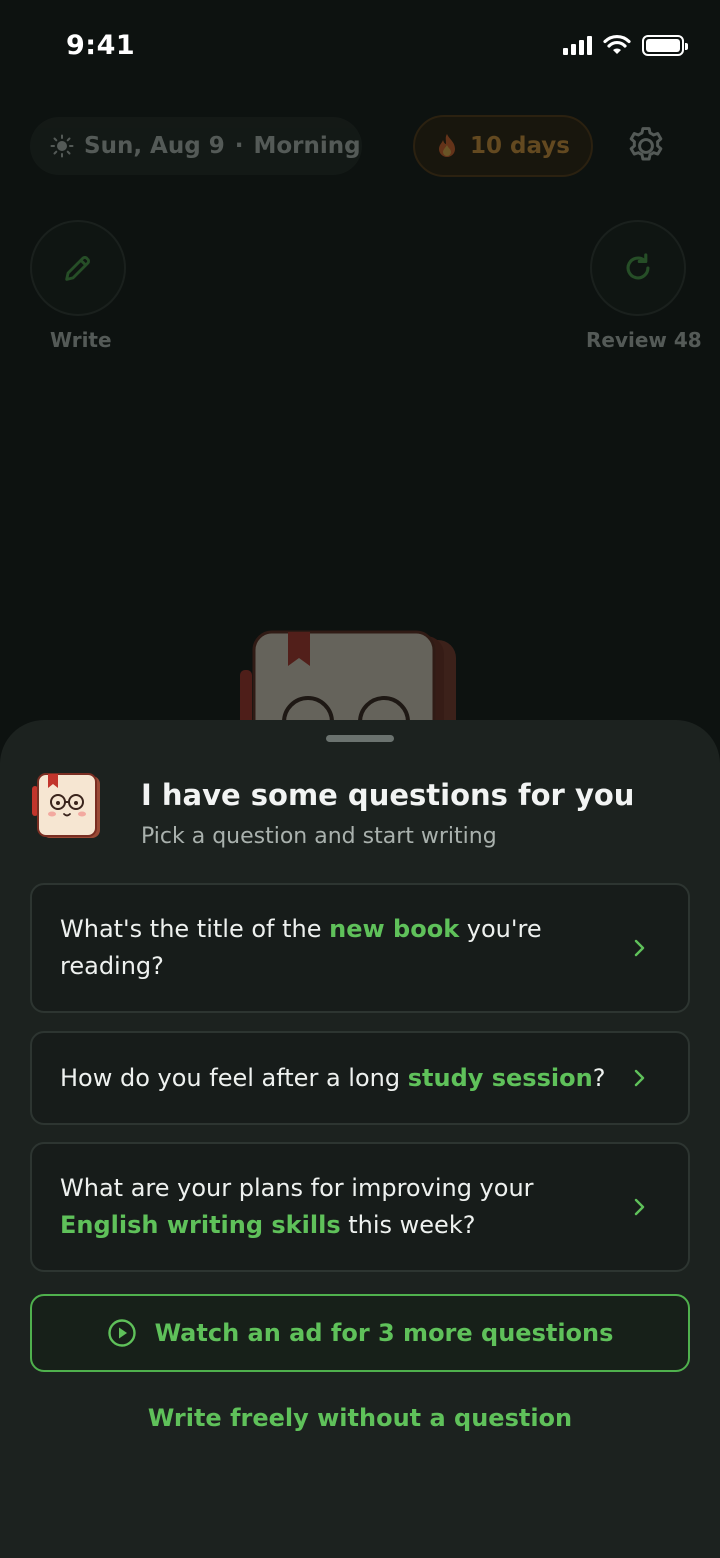  I want to click on play-circle-icon, so click(121, 1333).